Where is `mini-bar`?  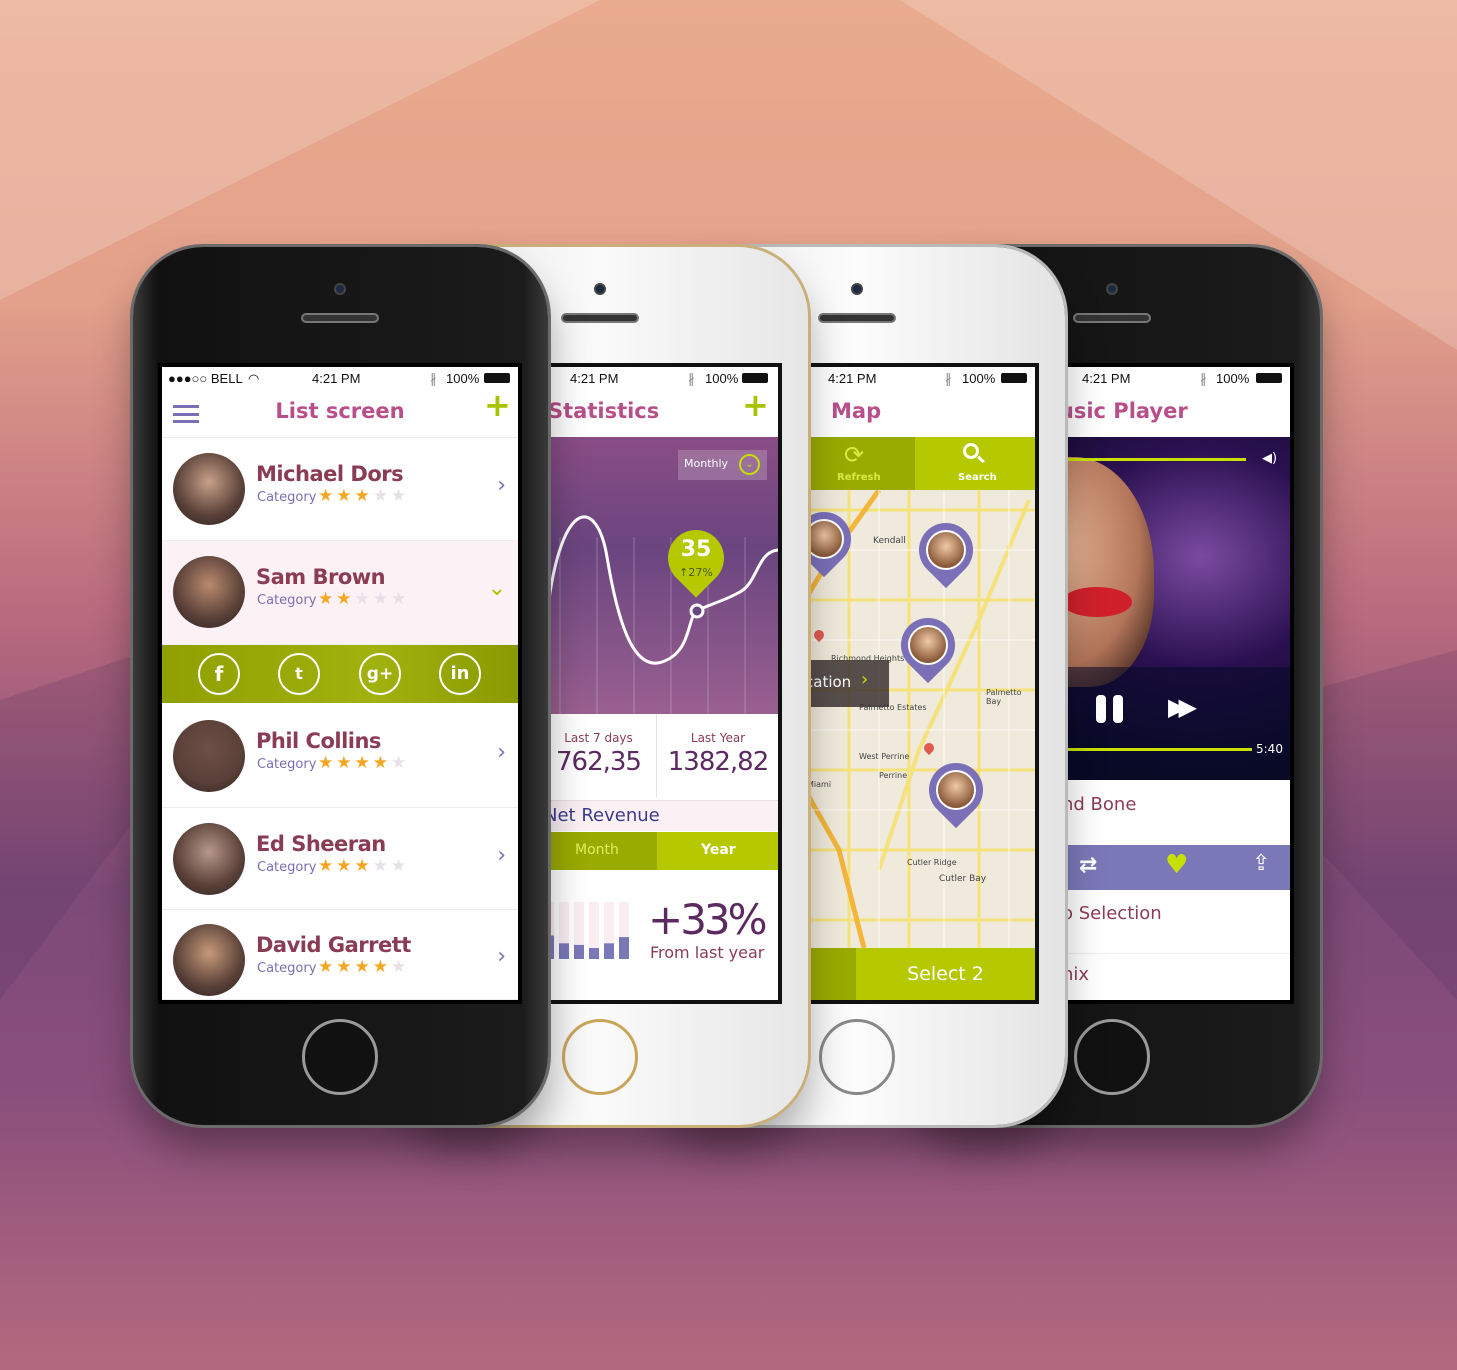
mini-bar is located at coordinates (594, 953).